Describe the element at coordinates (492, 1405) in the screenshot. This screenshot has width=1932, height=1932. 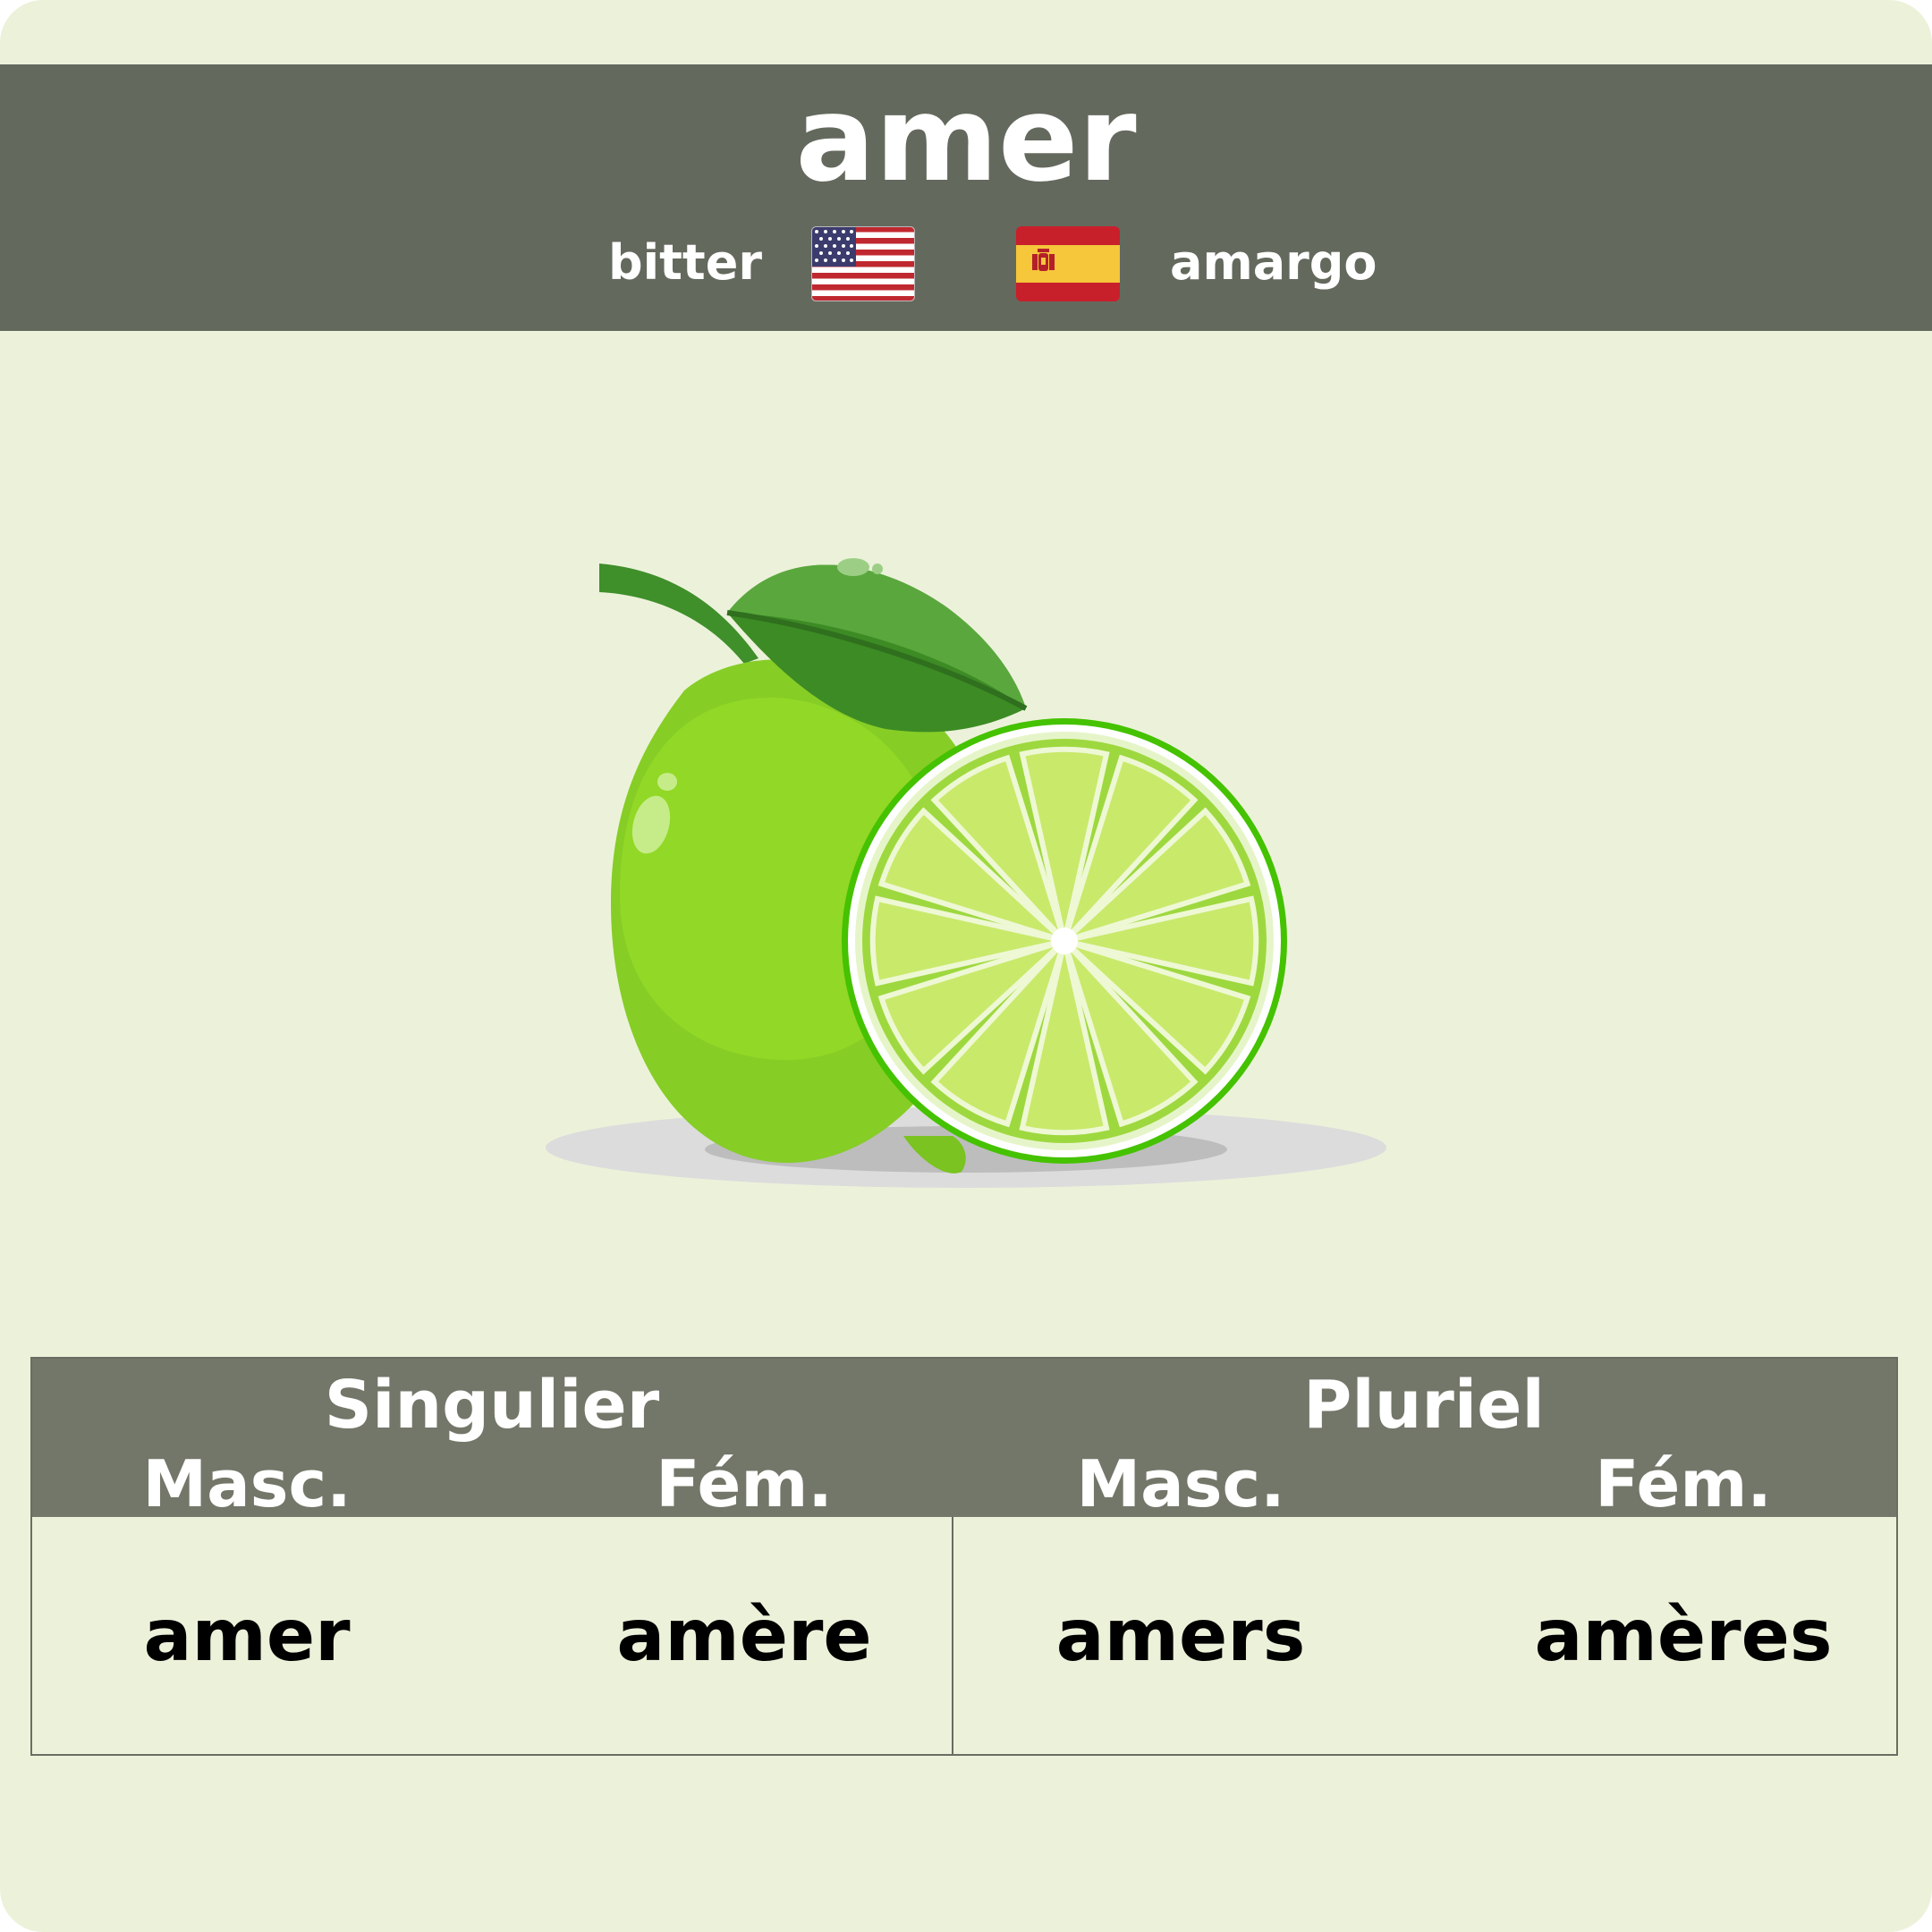
I see `singular-header: Singulier` at that location.